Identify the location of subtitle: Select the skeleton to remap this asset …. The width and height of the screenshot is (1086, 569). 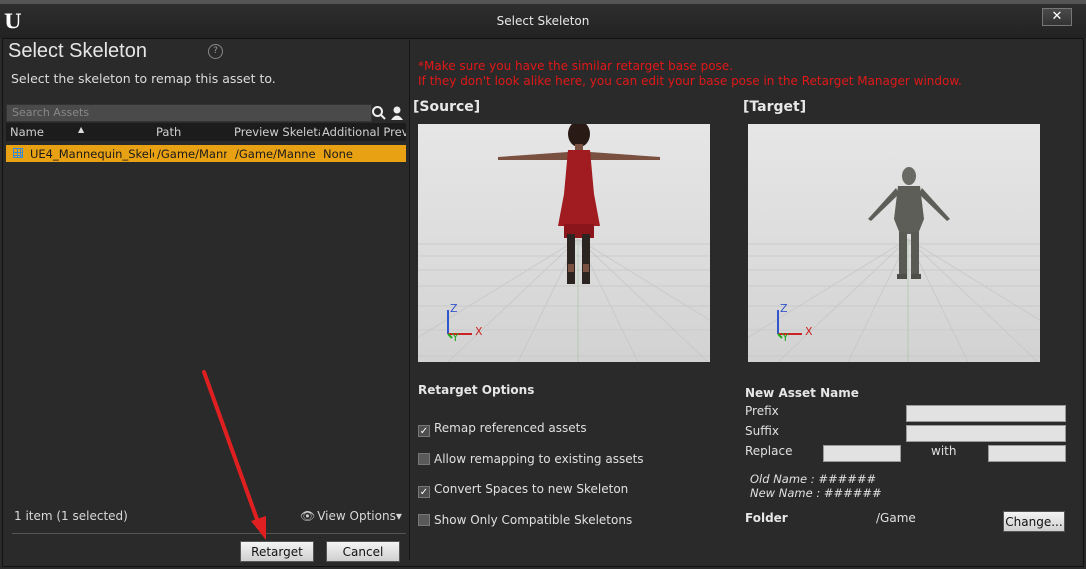
(143, 78).